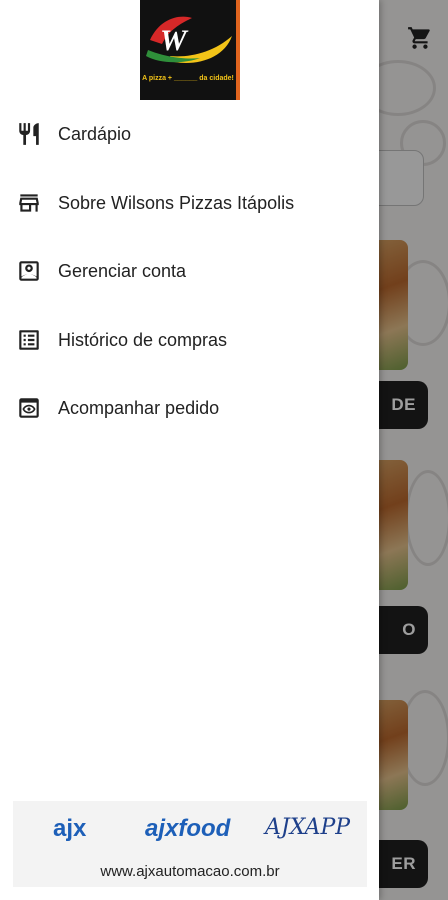 Image resolution: width=448 pixels, height=900 pixels. Describe the element at coordinates (308, 827) in the screenshot. I see `brand-ajxapp: AJXAPP` at that location.